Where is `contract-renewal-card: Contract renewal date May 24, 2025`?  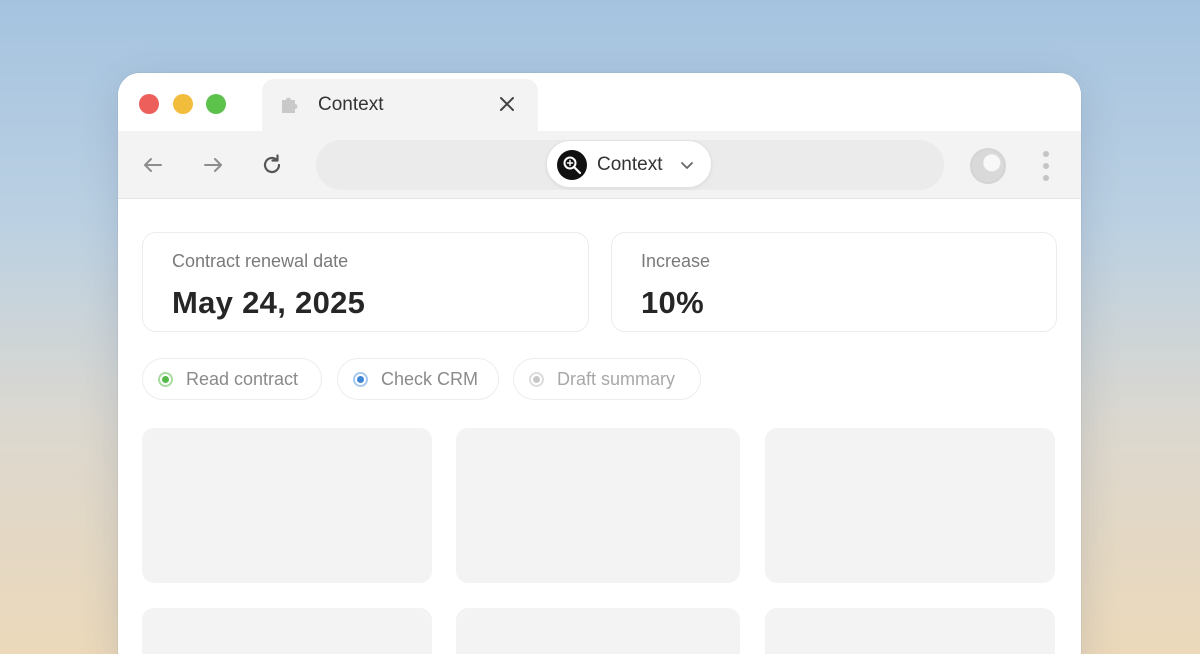
contract-renewal-card: Contract renewal date May 24, 2025 is located at coordinates (365, 282).